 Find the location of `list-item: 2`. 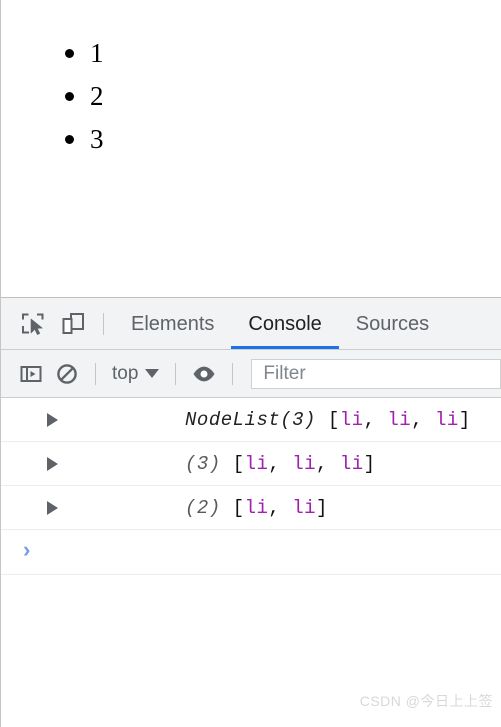

list-item: 2 is located at coordinates (84, 96).